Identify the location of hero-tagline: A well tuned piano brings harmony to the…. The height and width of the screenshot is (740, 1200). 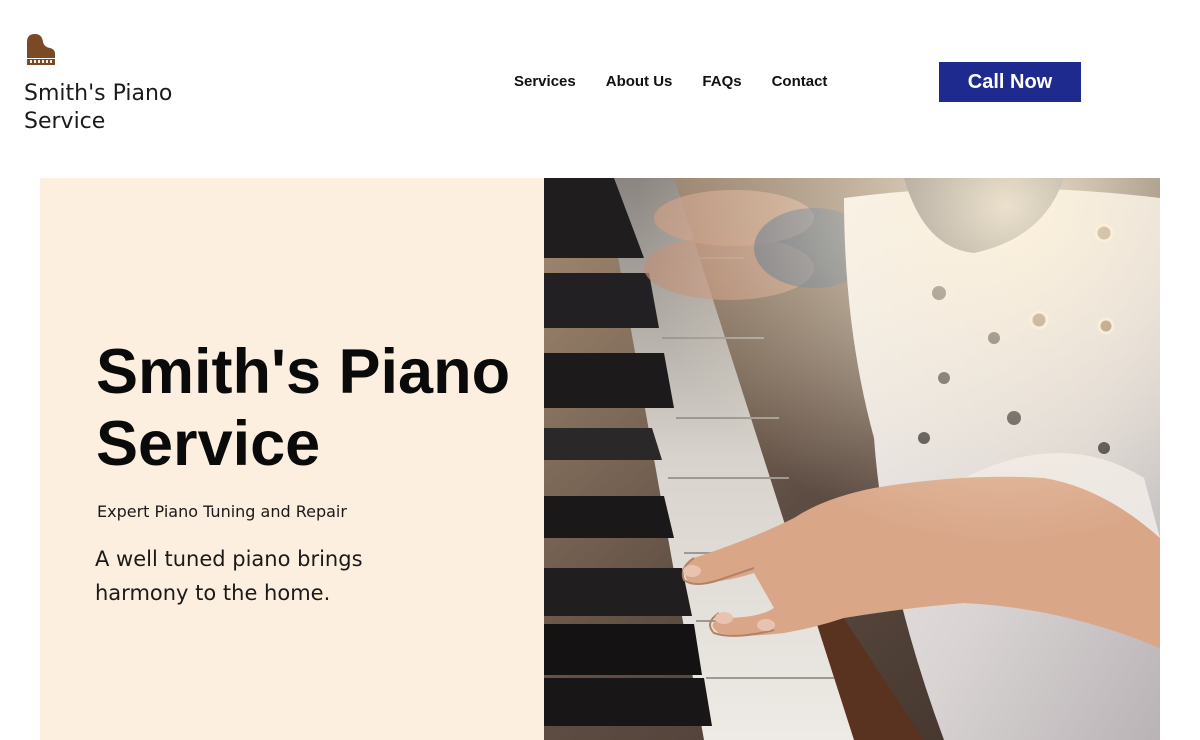
(229, 576).